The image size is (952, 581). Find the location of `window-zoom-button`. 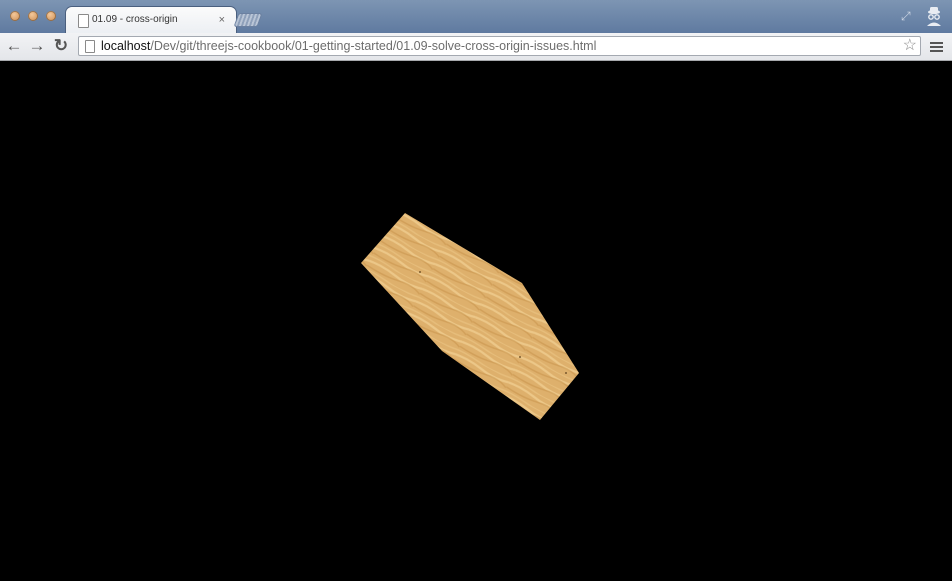

window-zoom-button is located at coordinates (51, 16).